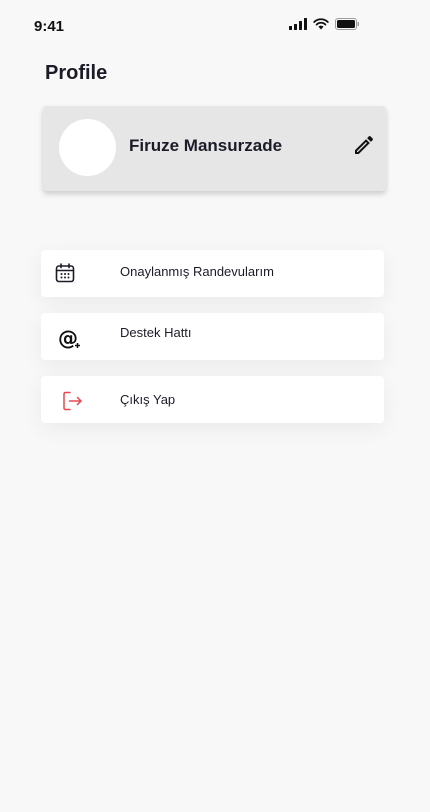  I want to click on user-name: Firuze Mansurzade, so click(206, 145).